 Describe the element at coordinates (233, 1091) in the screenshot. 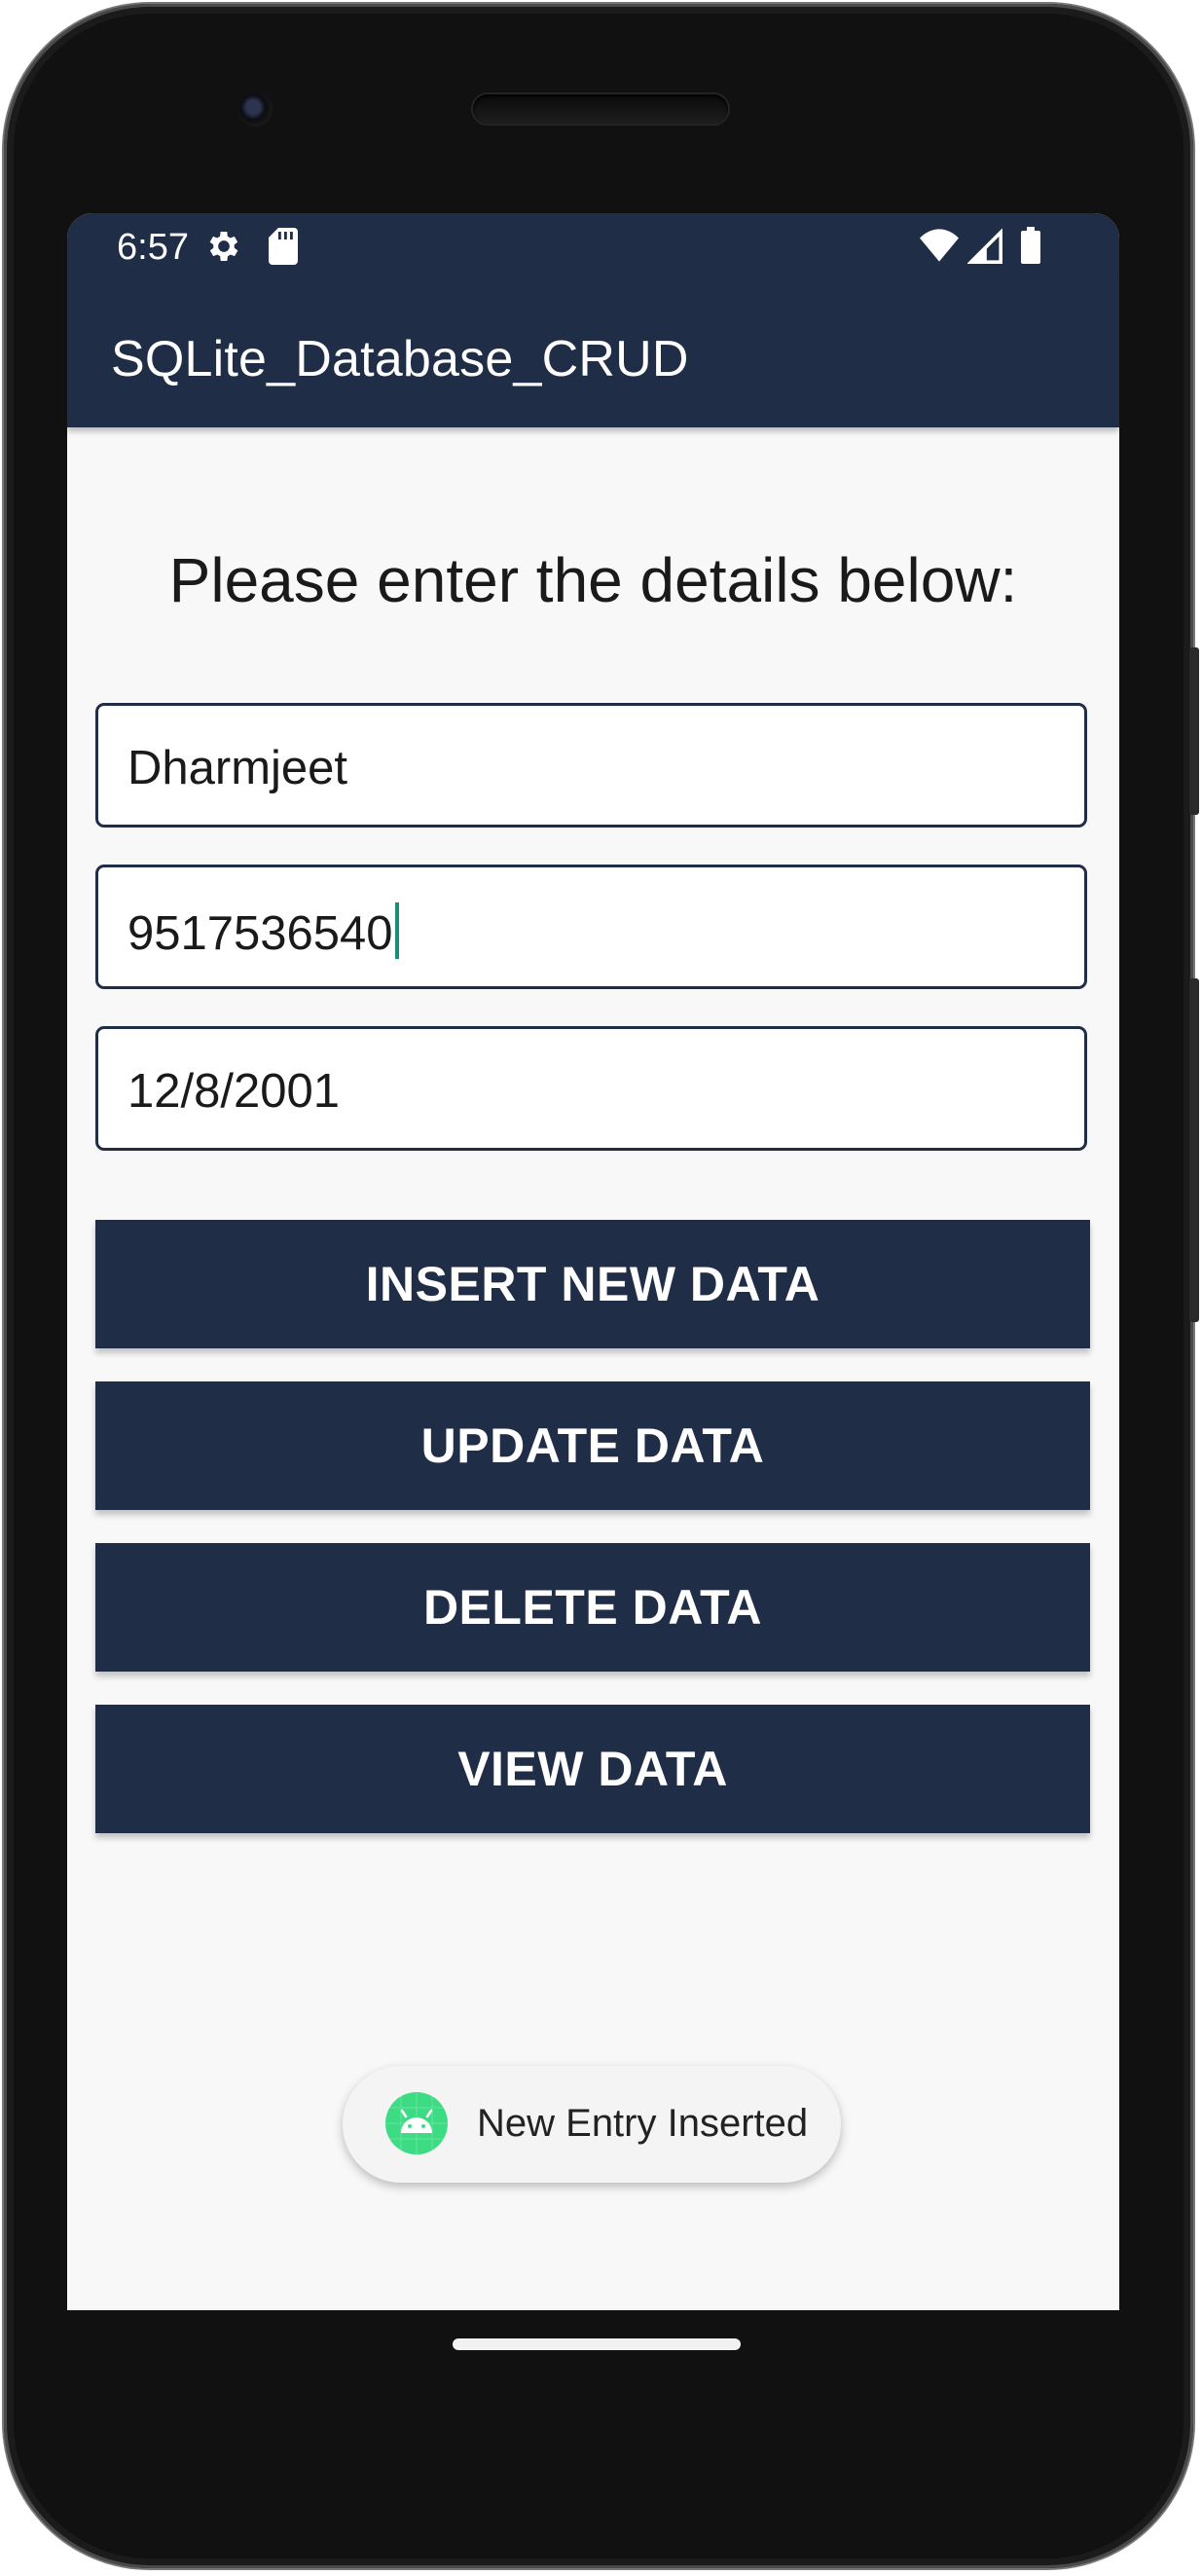

I see `dob-field-value: 12/8/2001` at that location.